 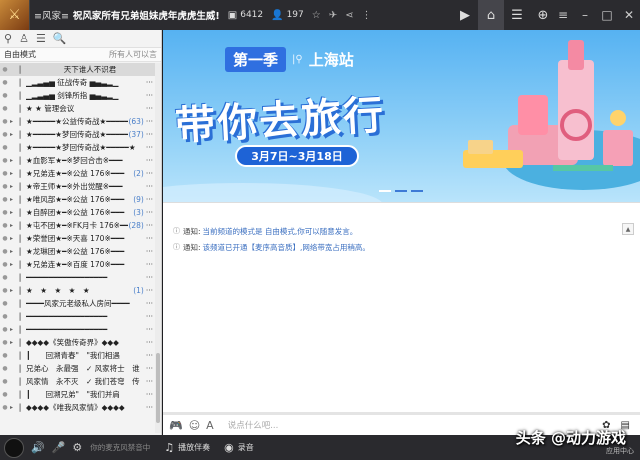 What do you see at coordinates (78, 394) in the screenshot?
I see `channel-item: ● ┃ ┃ 回溯兄弟" "我们并肩 ···` at bounding box center [78, 394].